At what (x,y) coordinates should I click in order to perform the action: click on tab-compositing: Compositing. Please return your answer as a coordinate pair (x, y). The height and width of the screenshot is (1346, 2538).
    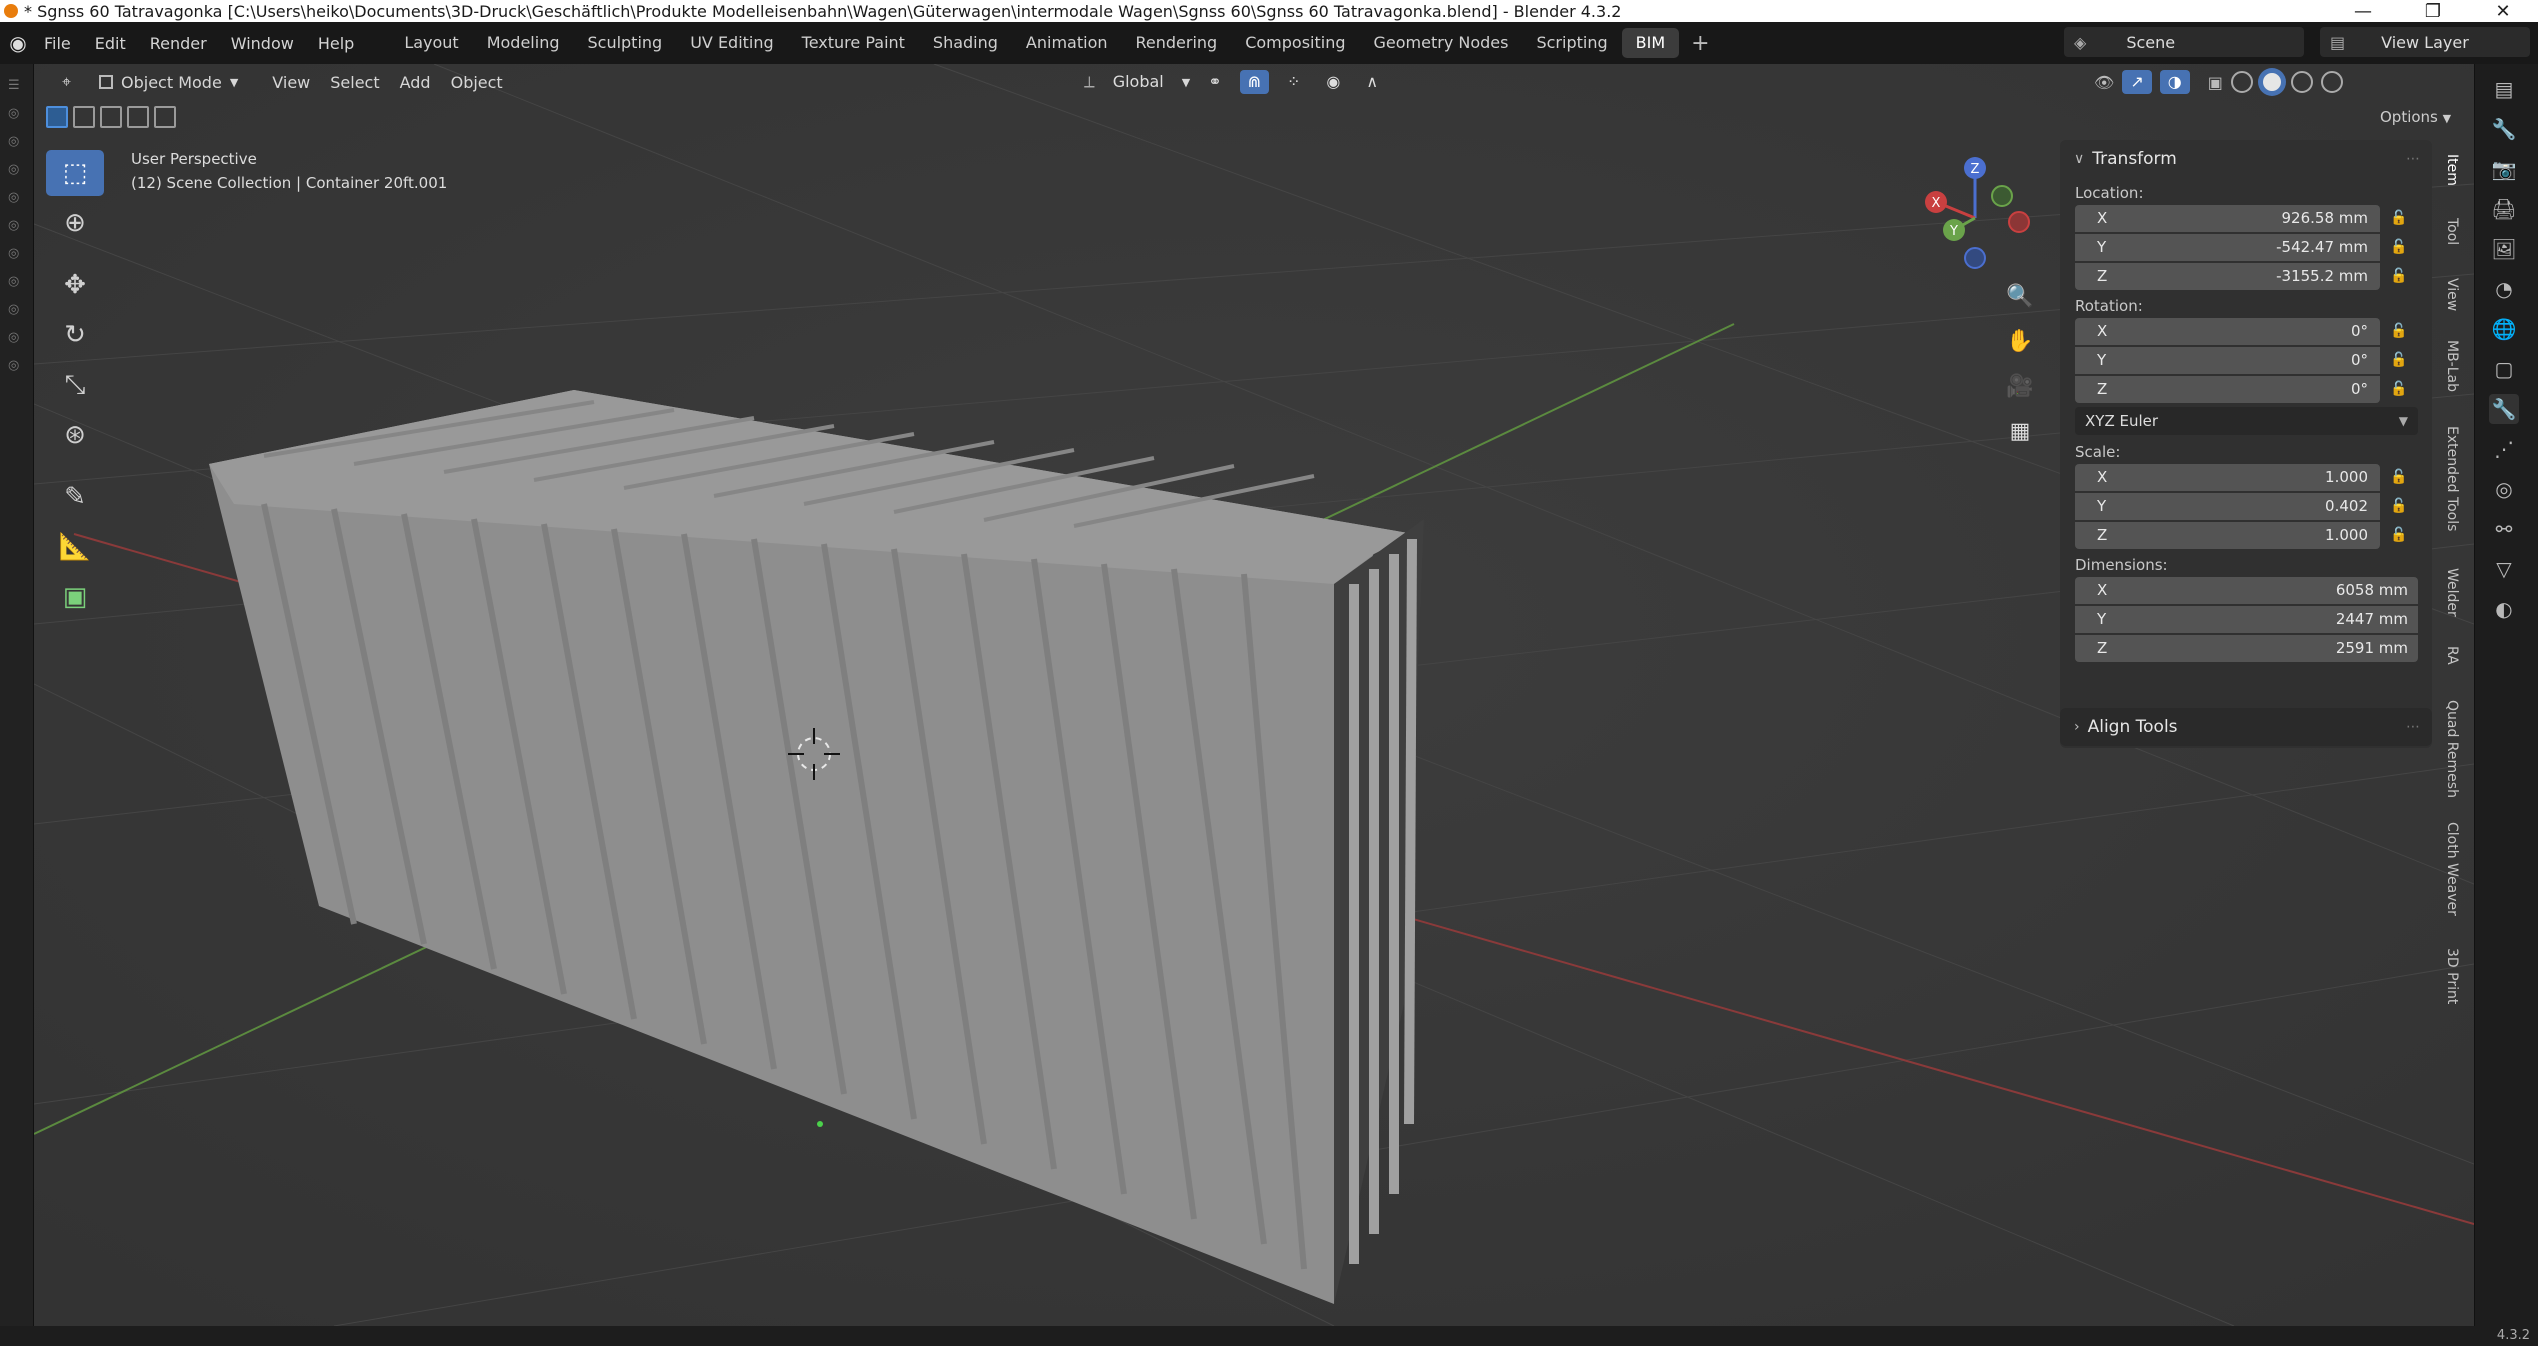
    Looking at the image, I should click on (1295, 43).